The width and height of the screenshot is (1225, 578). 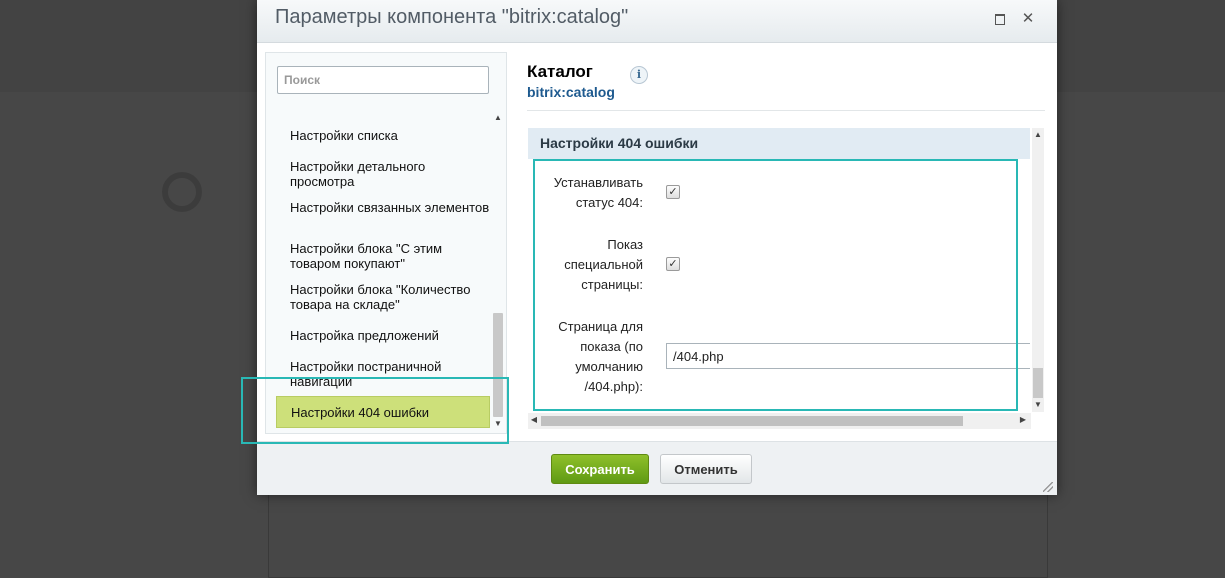 What do you see at coordinates (1038, 270) in the screenshot?
I see `settings-vertical-scrollbar: ▲ ▼` at bounding box center [1038, 270].